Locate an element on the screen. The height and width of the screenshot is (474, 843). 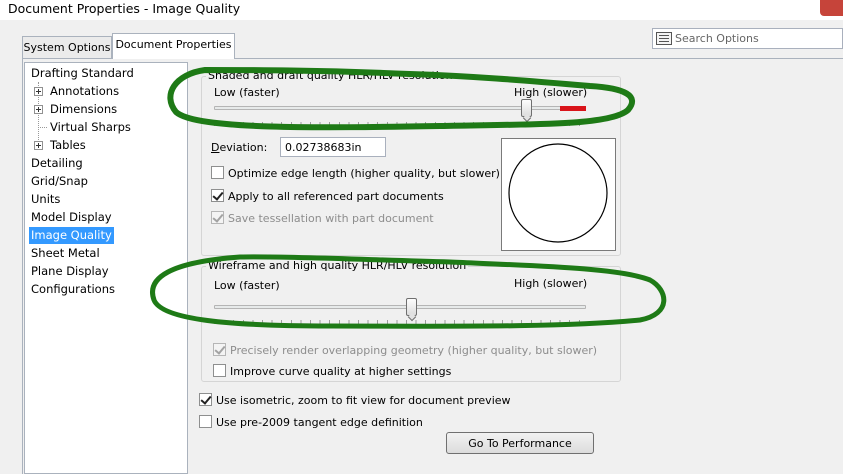
tree-item-virtual-sharps: Virtual Sharps is located at coordinates (90, 127).